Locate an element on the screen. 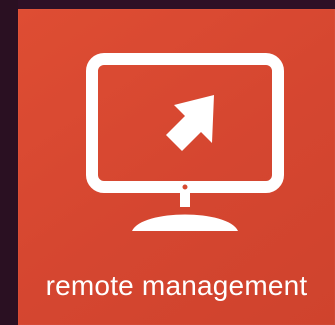  background-edge is located at coordinates (9, 162).